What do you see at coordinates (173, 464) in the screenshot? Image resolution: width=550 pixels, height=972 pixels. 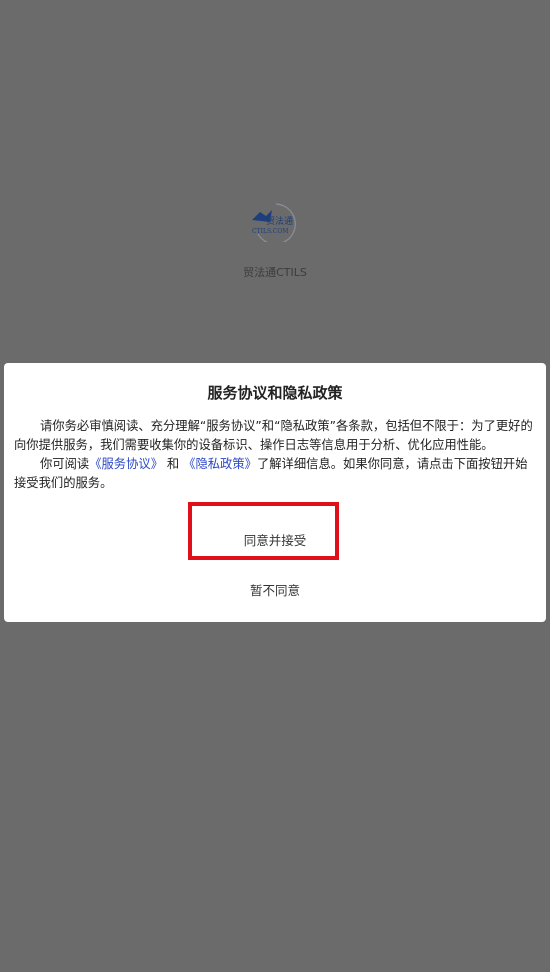 I see `paragraph2-and: 和` at bounding box center [173, 464].